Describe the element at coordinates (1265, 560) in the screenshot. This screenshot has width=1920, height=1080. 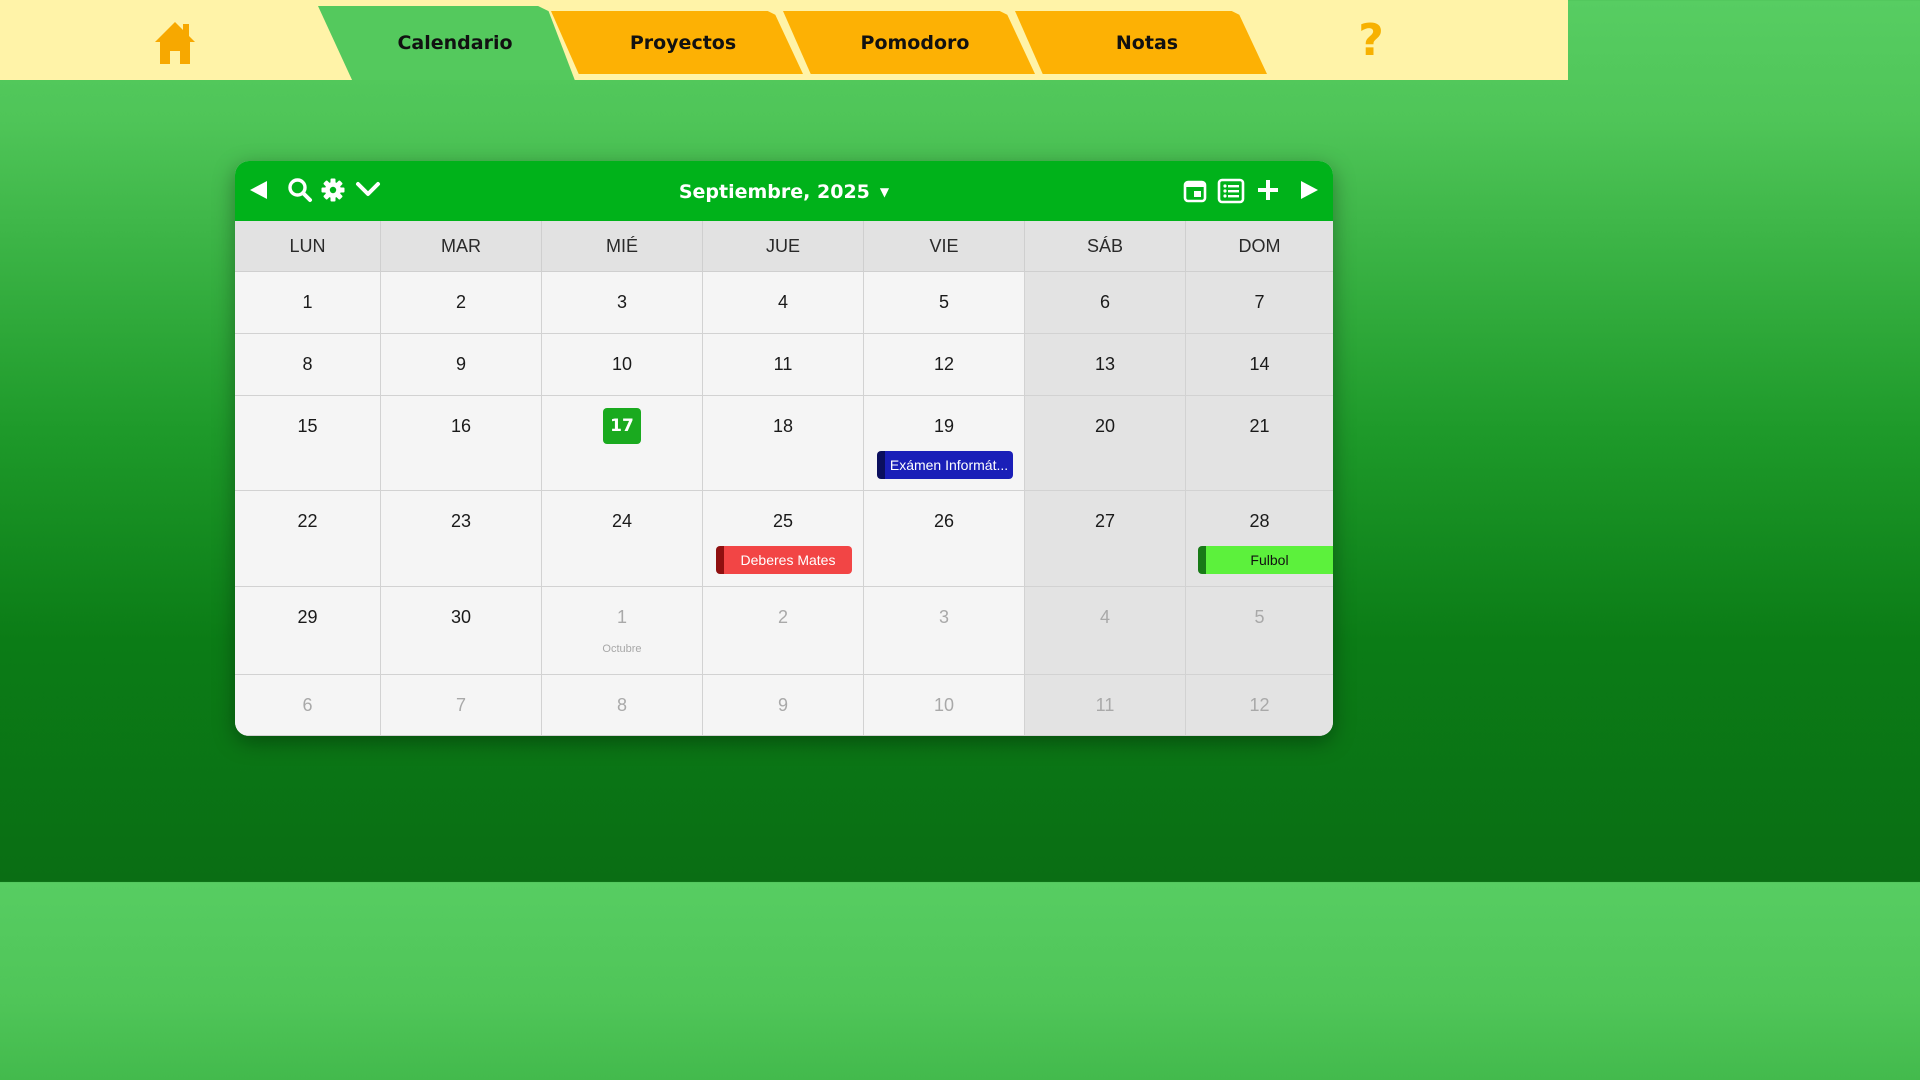
I see `event-chip: Fulbol` at that location.